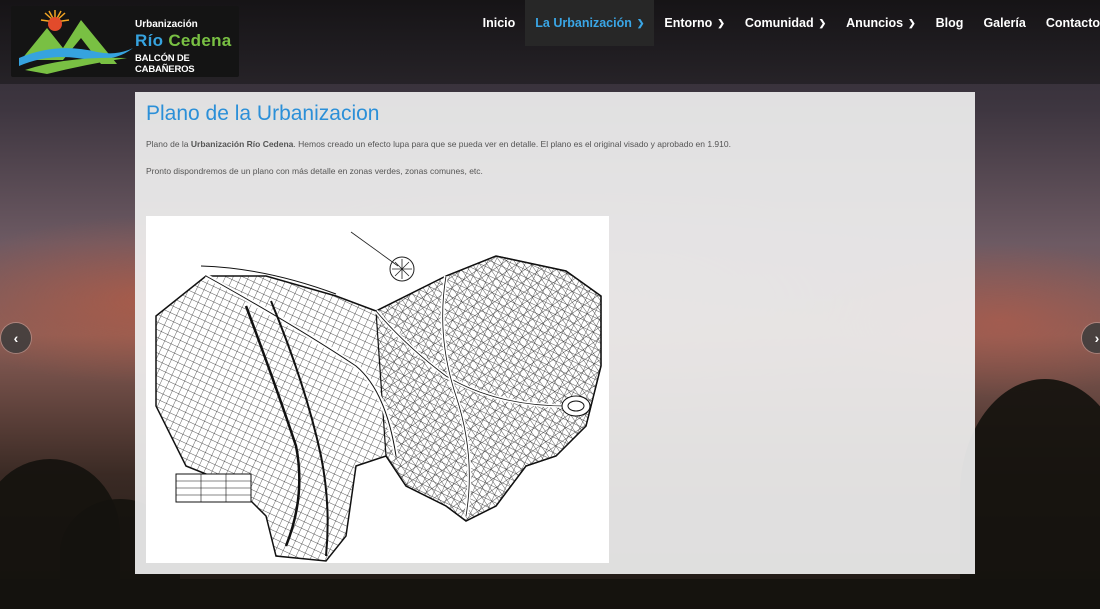  What do you see at coordinates (76, 42) in the screenshot?
I see `mountain-logo-icon` at bounding box center [76, 42].